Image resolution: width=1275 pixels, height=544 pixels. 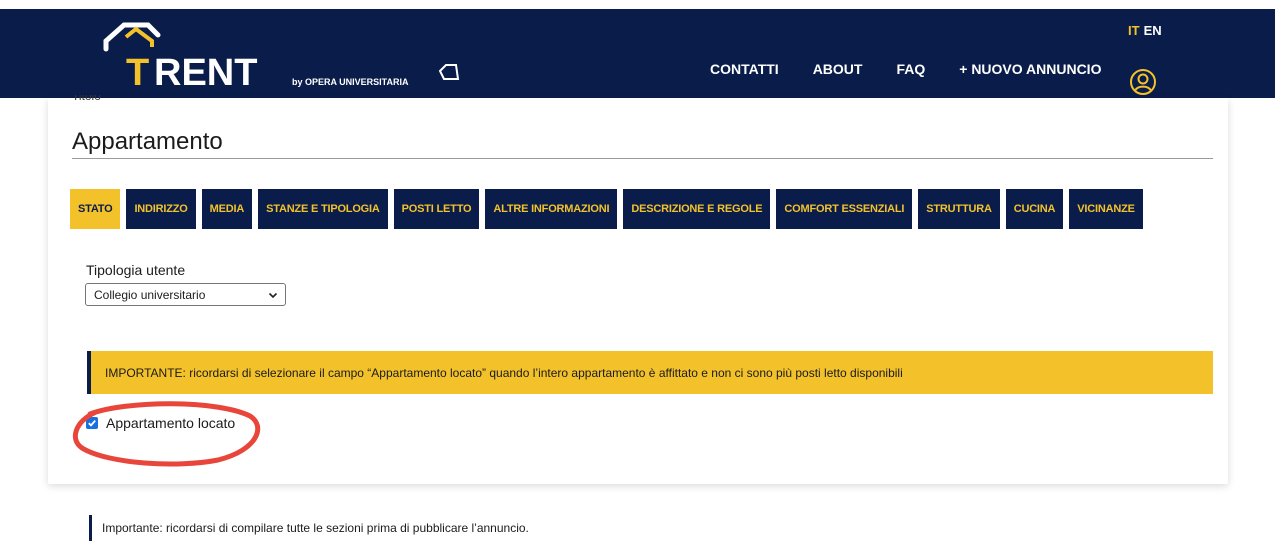 What do you see at coordinates (844, 209) in the screenshot?
I see `tab-comfort-essenziali: COMFORT ESSENZIALI` at bounding box center [844, 209].